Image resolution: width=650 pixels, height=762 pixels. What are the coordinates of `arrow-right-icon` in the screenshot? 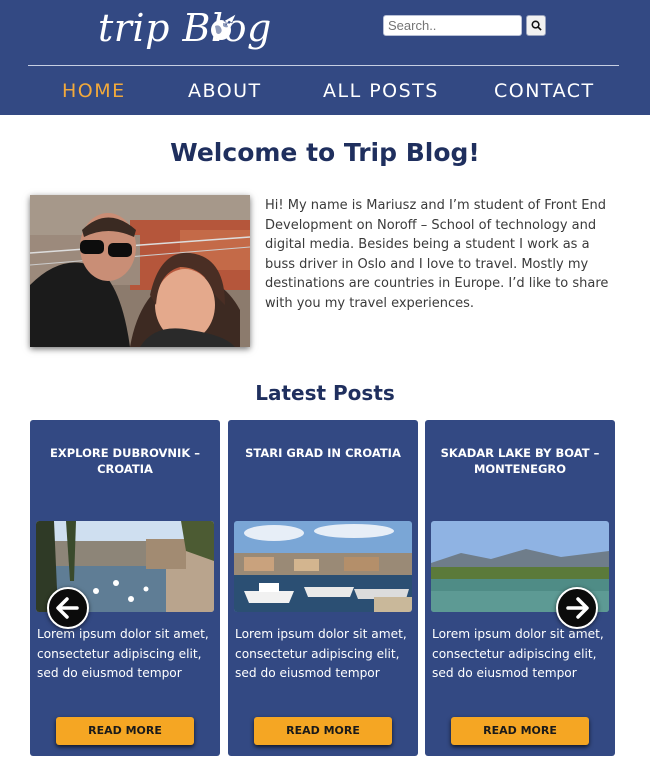 It's located at (577, 608).